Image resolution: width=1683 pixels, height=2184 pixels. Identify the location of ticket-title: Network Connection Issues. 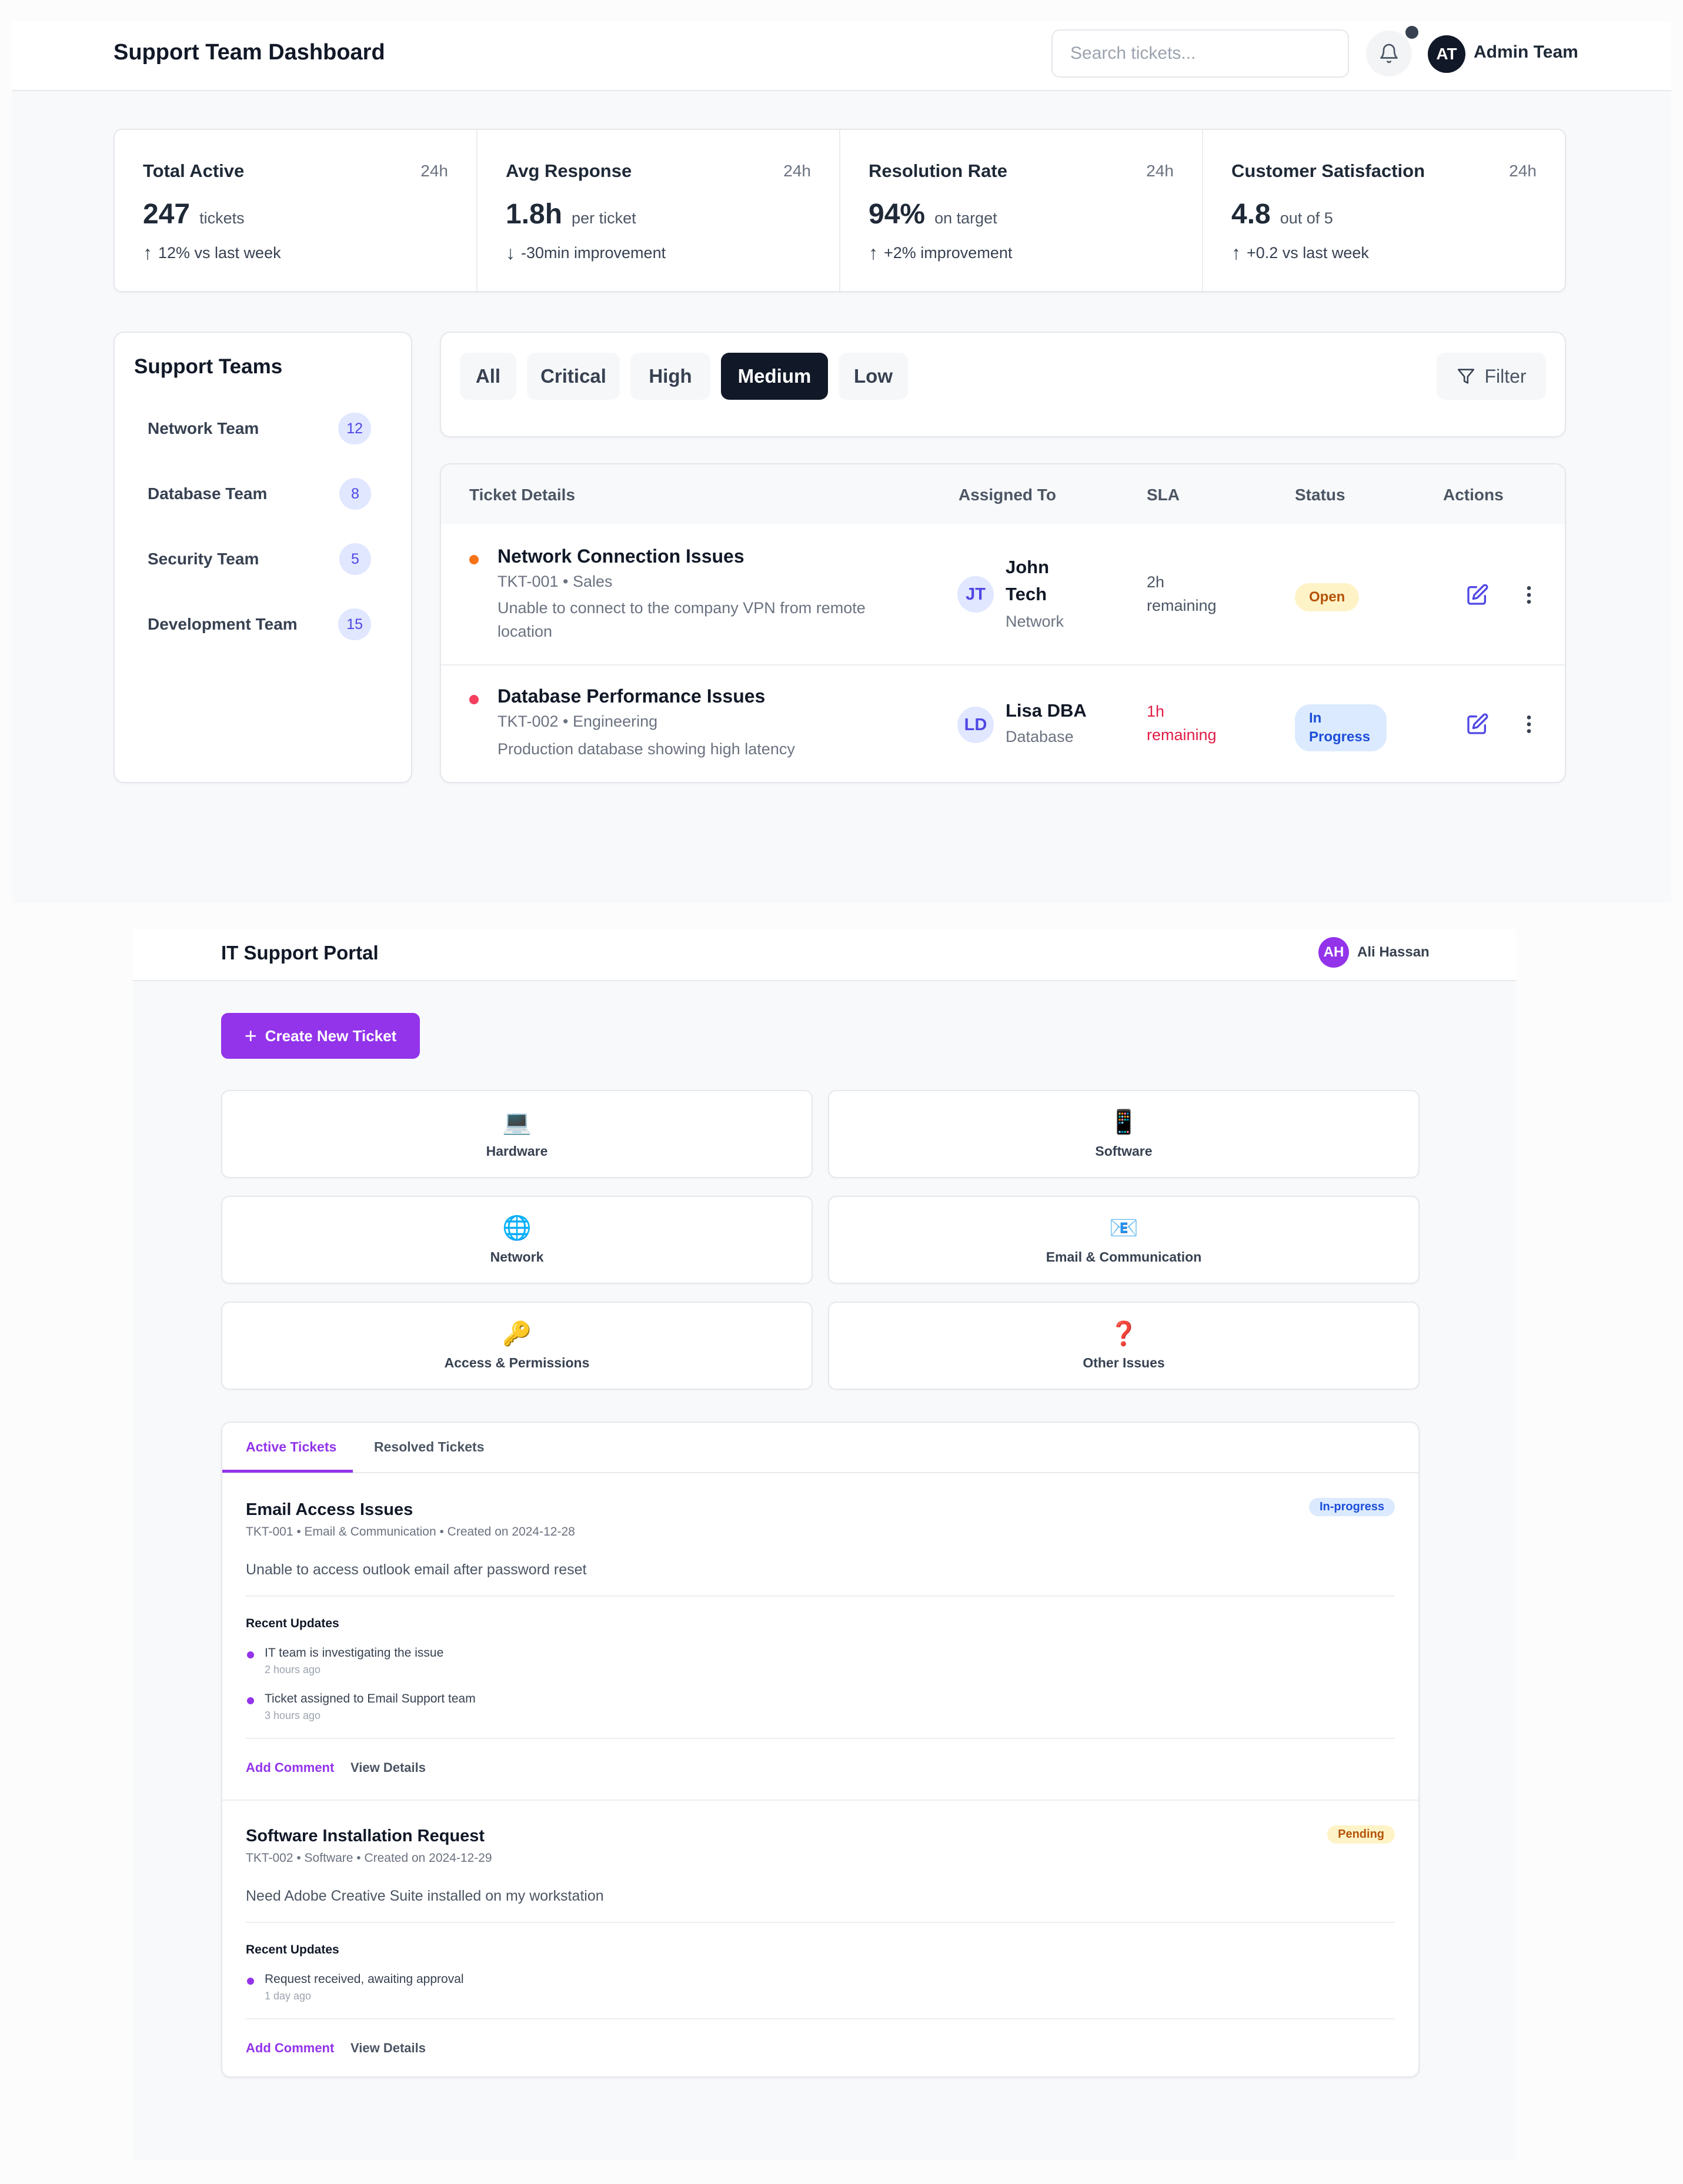
(620, 556).